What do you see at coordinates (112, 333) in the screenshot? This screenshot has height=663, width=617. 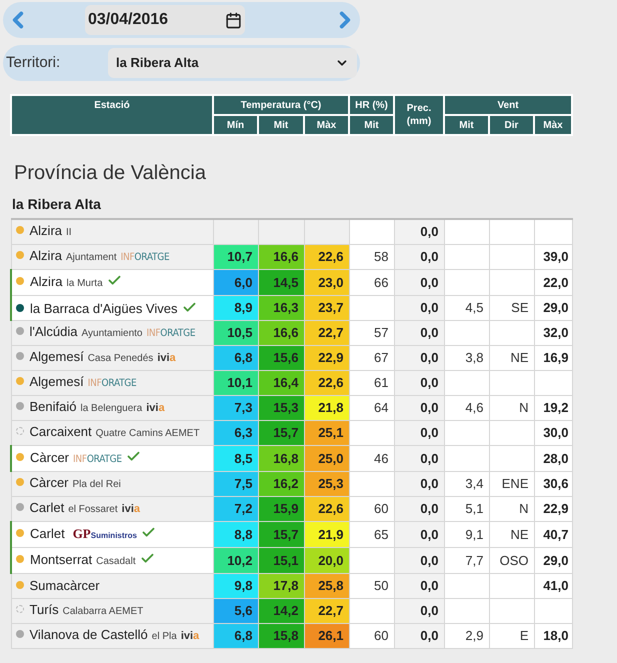 I see `station-place: Ayuntamiento` at bounding box center [112, 333].